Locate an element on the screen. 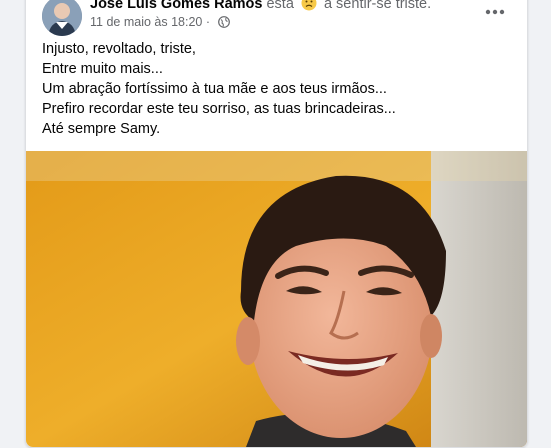 The width and height of the screenshot is (551, 448). author-name: José Luís Gomes Ramos is located at coordinates (176, 6).